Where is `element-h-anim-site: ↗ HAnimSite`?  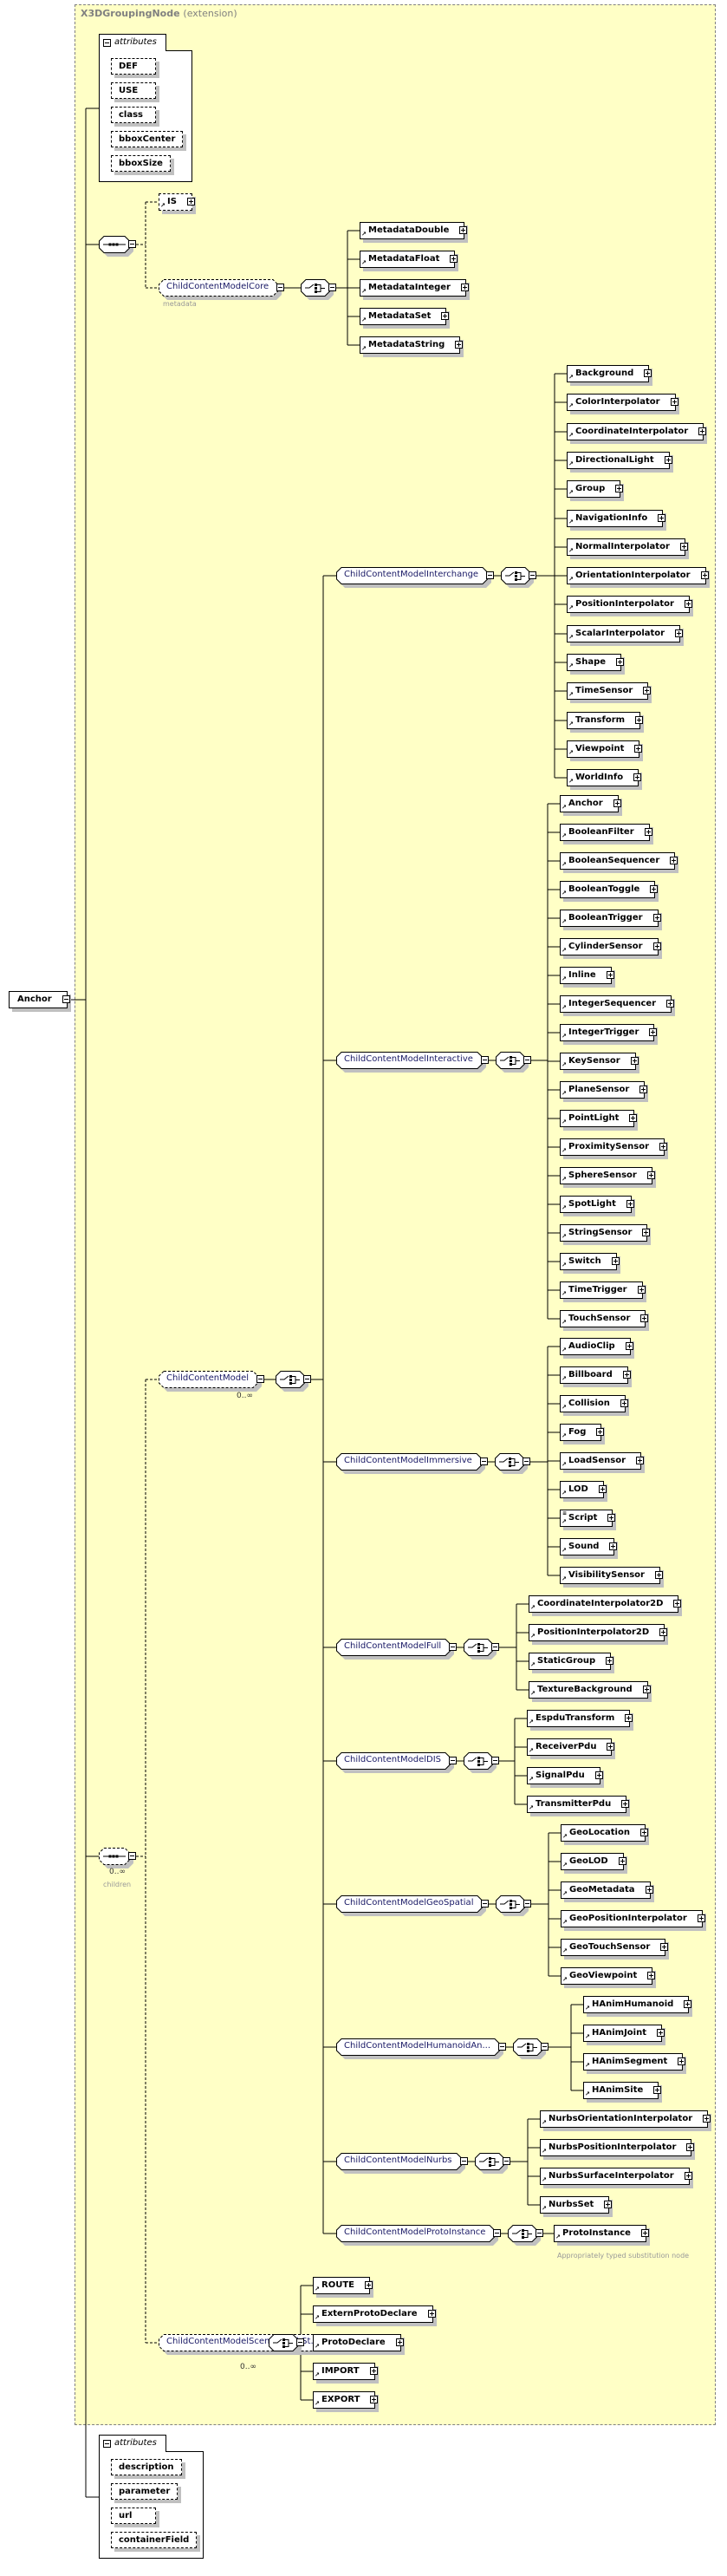 element-h-anim-site: ↗ HAnimSite is located at coordinates (621, 2090).